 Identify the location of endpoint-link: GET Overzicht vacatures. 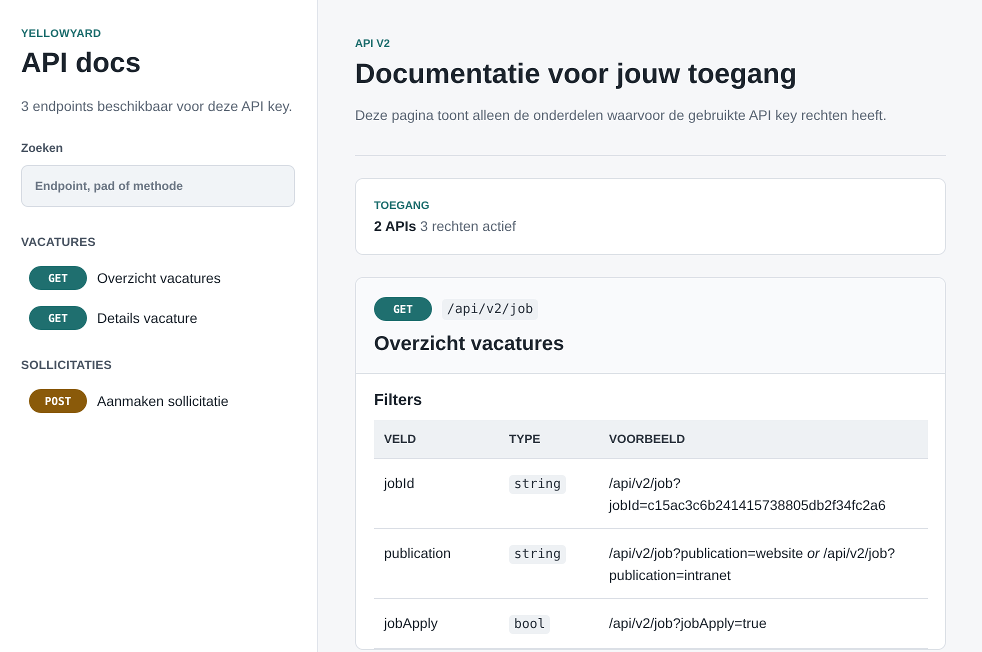
(162, 278).